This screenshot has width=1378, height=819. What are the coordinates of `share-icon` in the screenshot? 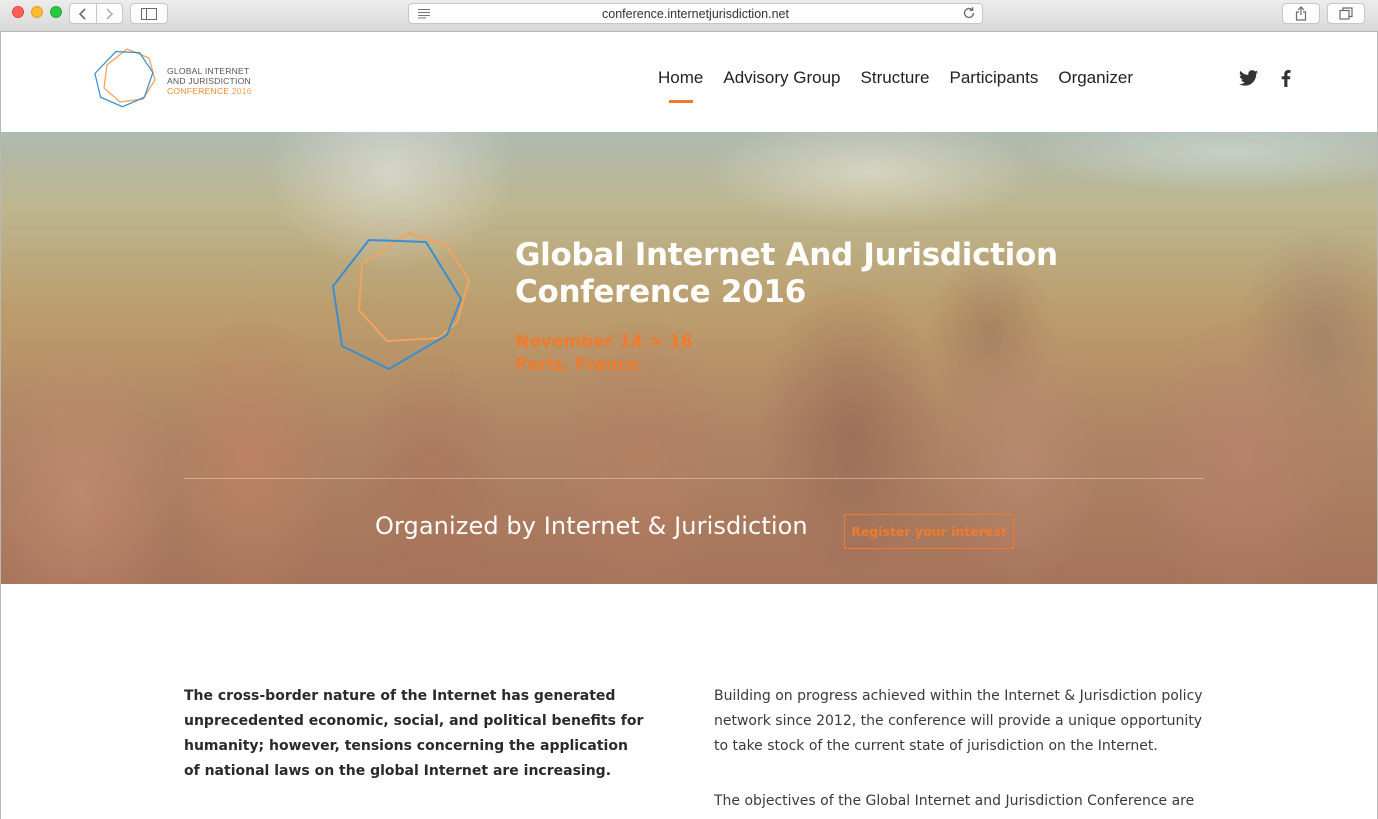 It's located at (1301, 13).